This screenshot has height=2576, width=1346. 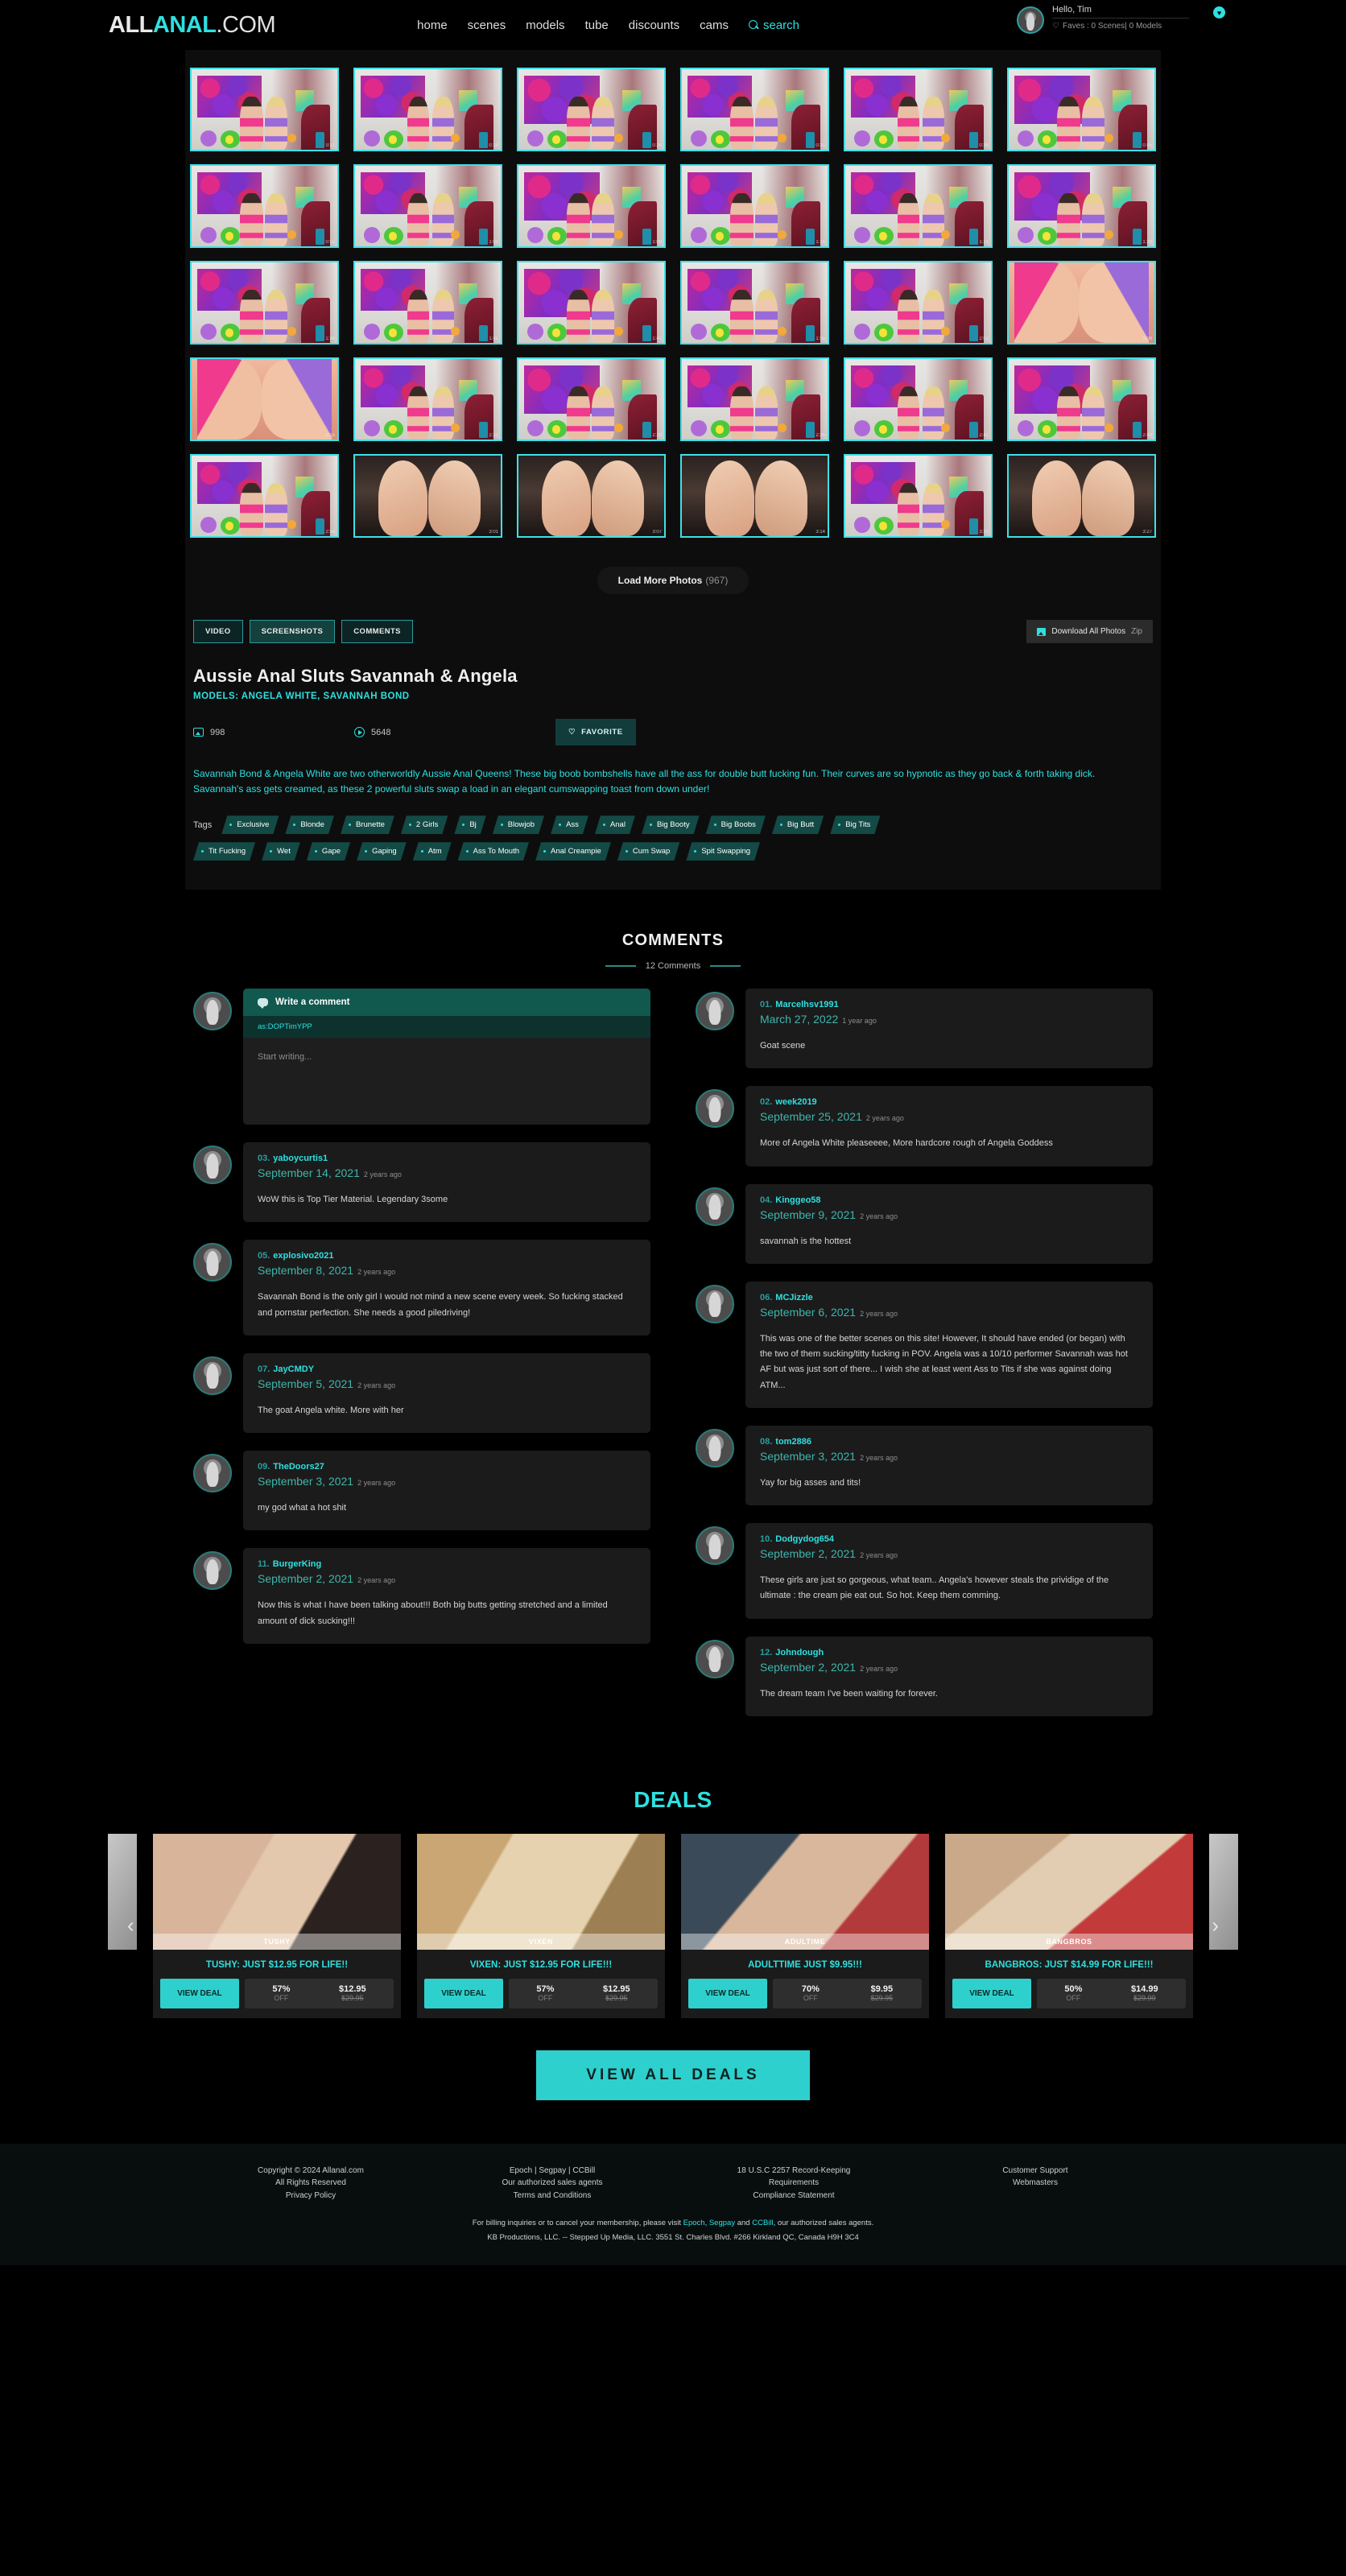 I want to click on photo-thumbnail: 3:14, so click(x=754, y=496).